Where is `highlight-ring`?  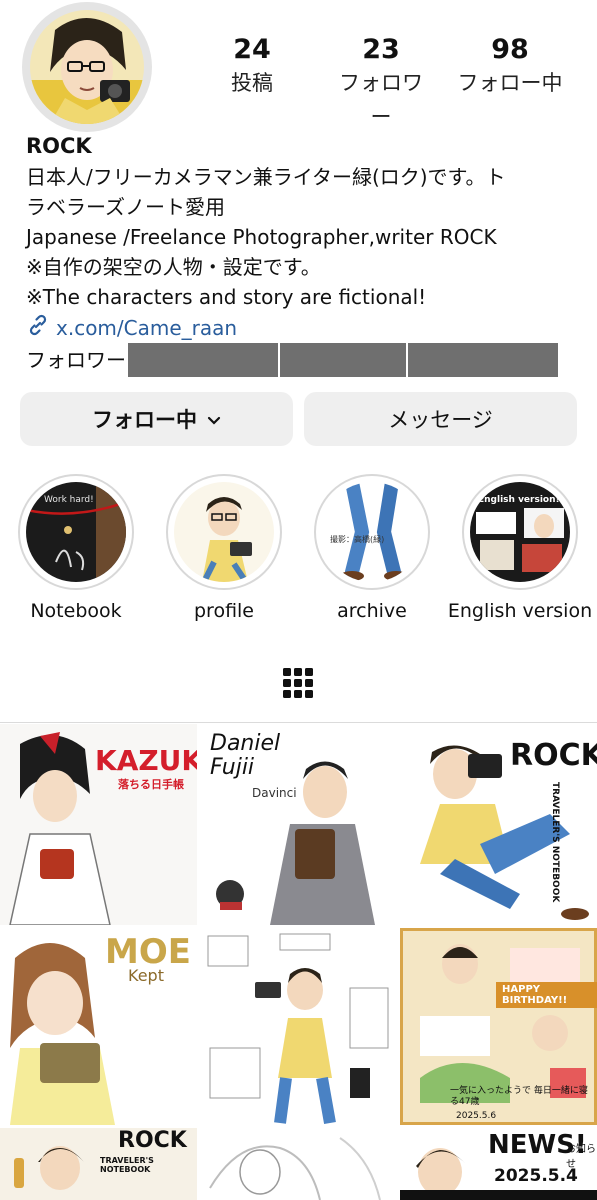 highlight-ring is located at coordinates (224, 532).